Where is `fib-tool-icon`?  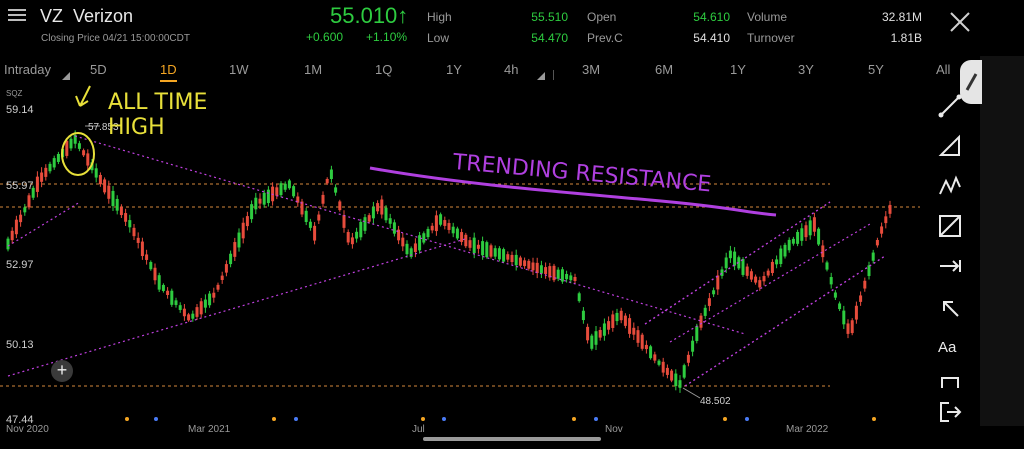
fib-tool-icon is located at coordinates (950, 226).